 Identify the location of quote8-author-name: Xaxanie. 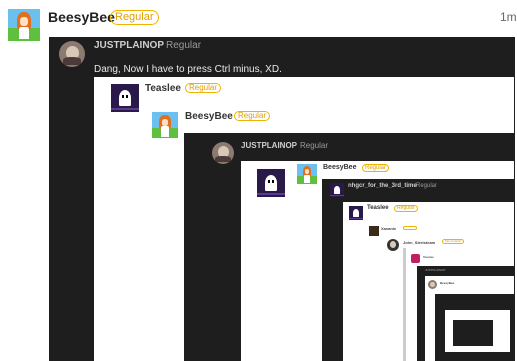
(388, 228).